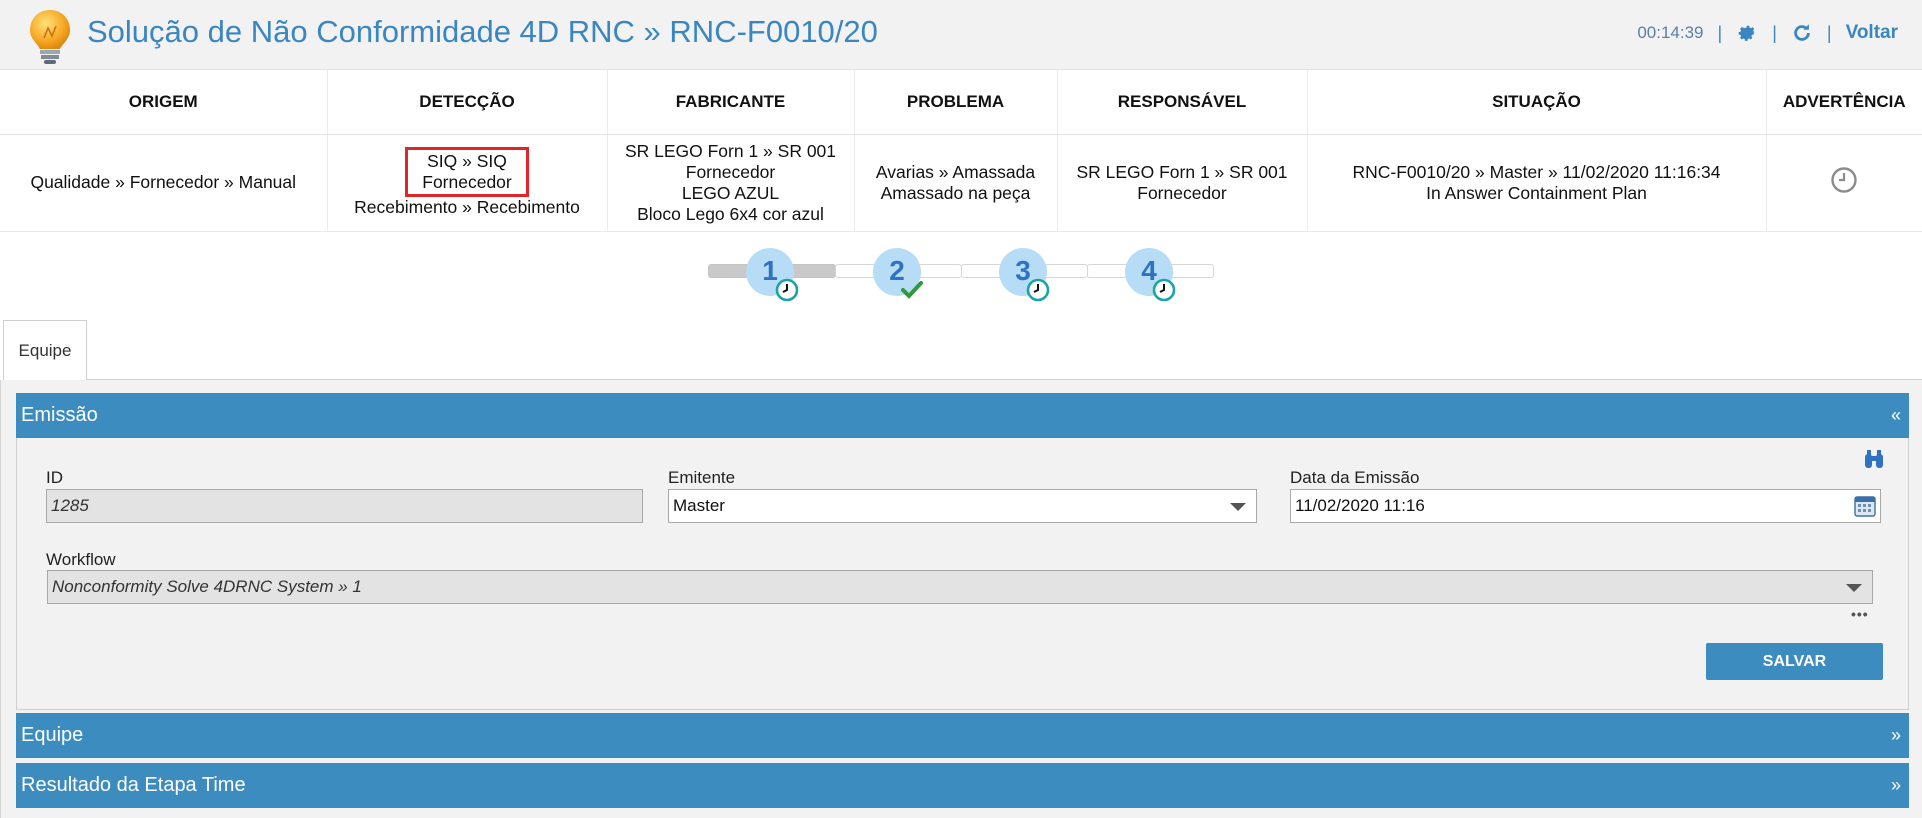 This screenshot has width=1922, height=818. What do you see at coordinates (1767, 33) in the screenshot?
I see `header-actions: 00:14:39 | | | Voltar` at bounding box center [1767, 33].